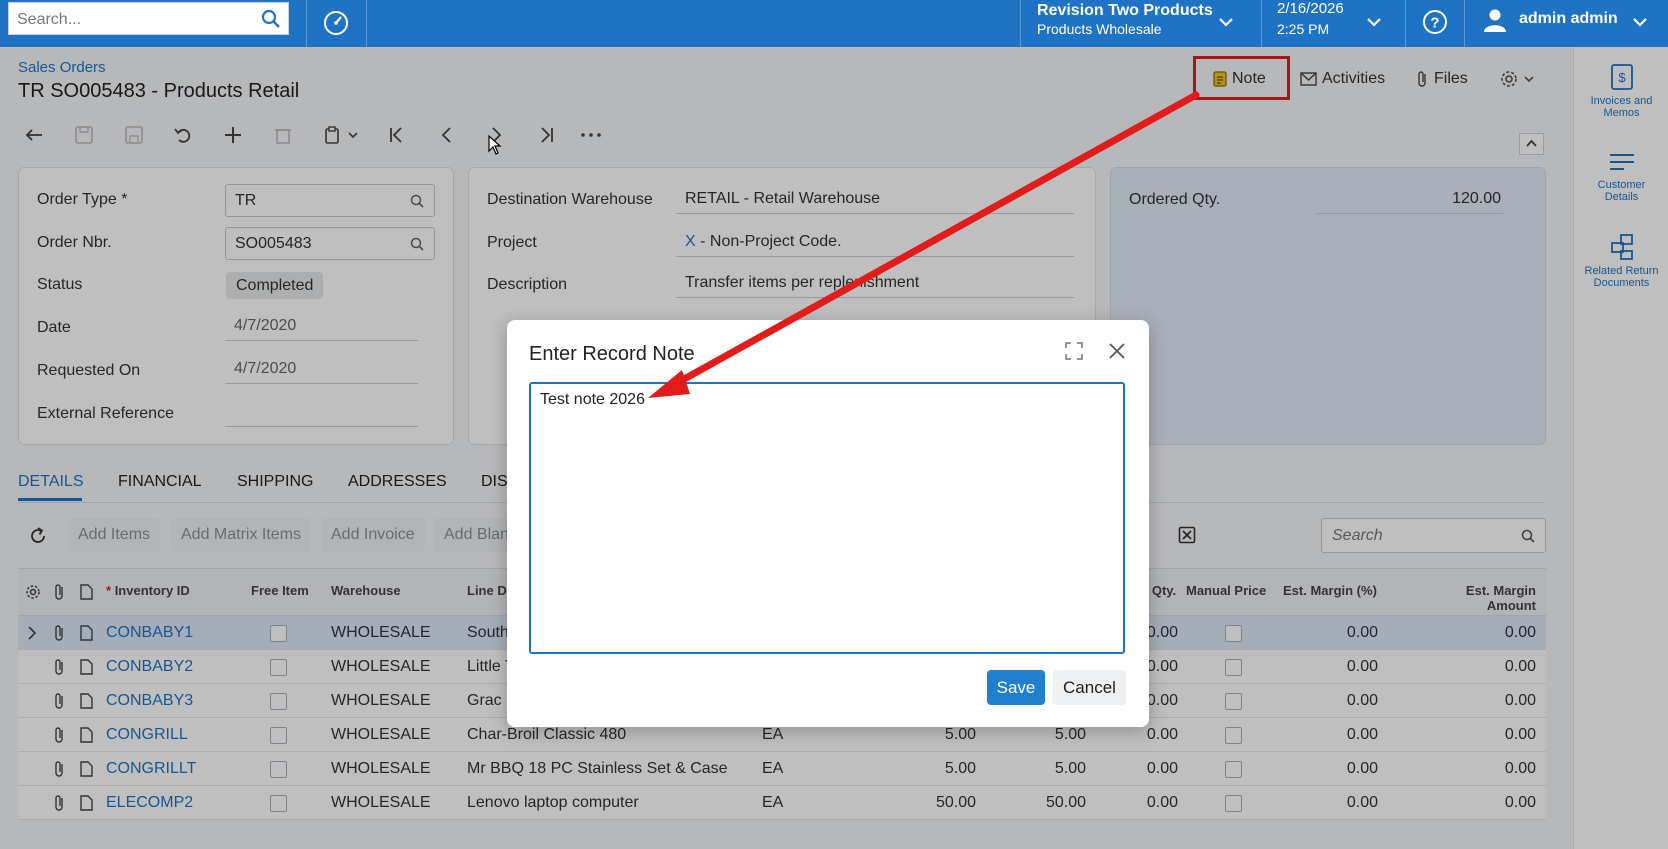  Describe the element at coordinates (1568, 18) in the screenshot. I see `user-name: admin admin` at that location.